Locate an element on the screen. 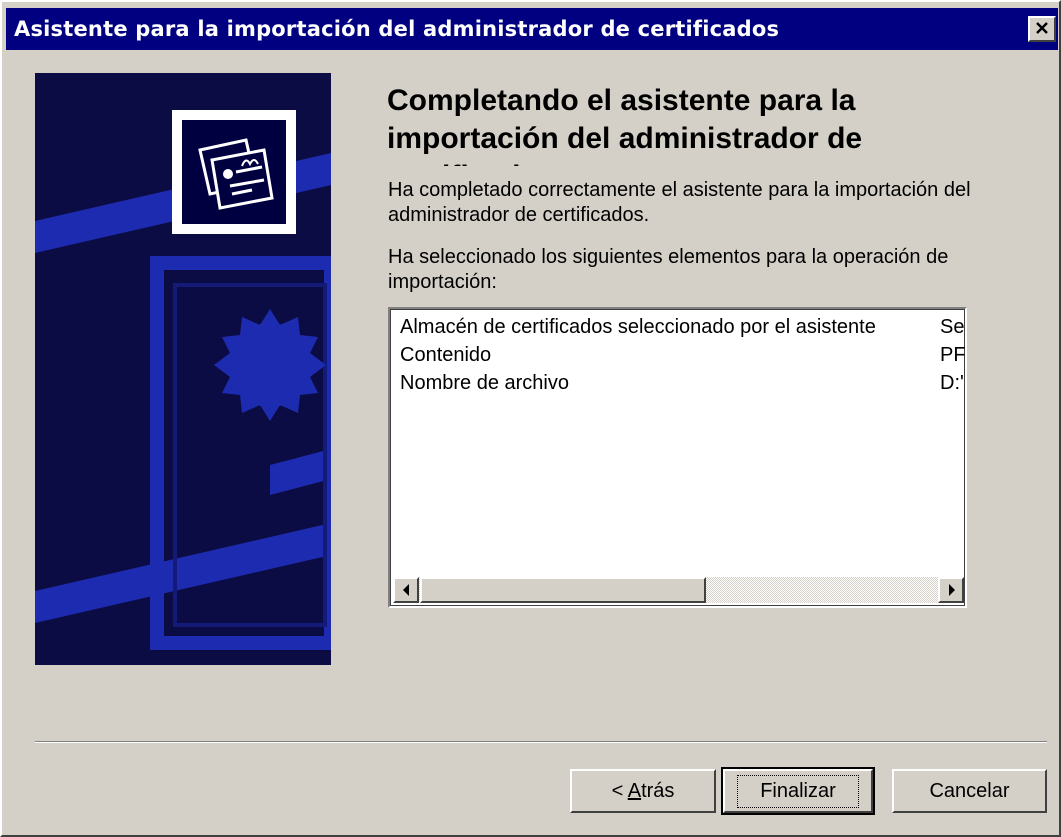 The height and width of the screenshot is (837, 1061). certificate-icon-frame is located at coordinates (234, 172).